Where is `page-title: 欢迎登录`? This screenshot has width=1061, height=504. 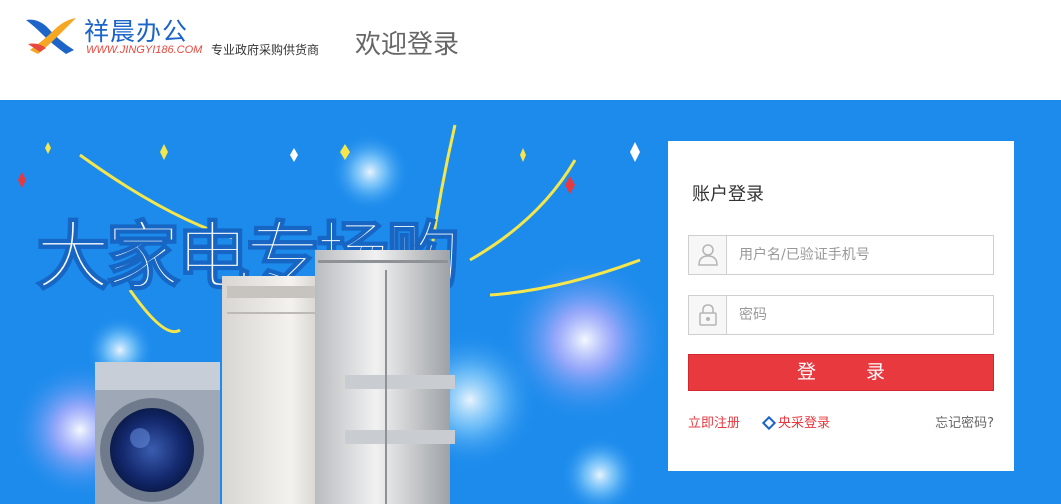 page-title: 欢迎登录 is located at coordinates (407, 45).